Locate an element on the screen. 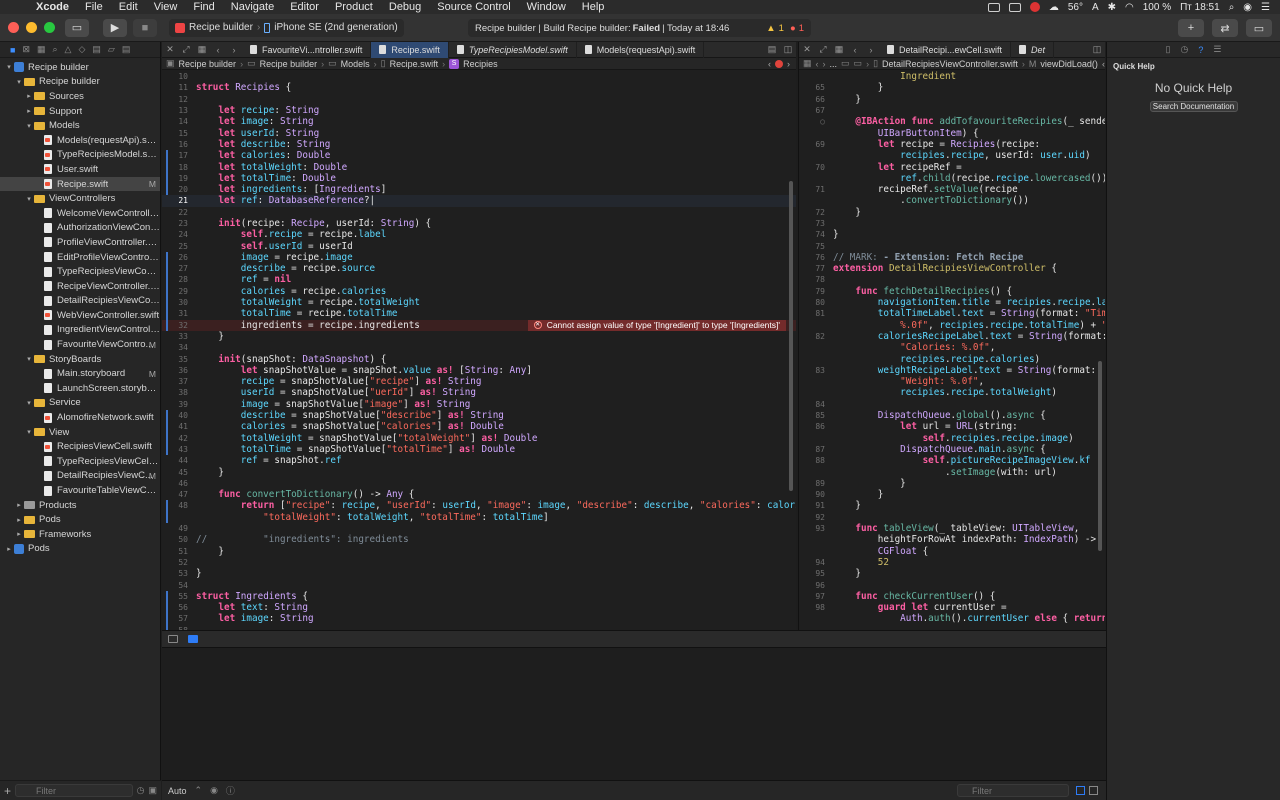 The image size is (1280, 800). line-number: 46 is located at coordinates (177, 483).